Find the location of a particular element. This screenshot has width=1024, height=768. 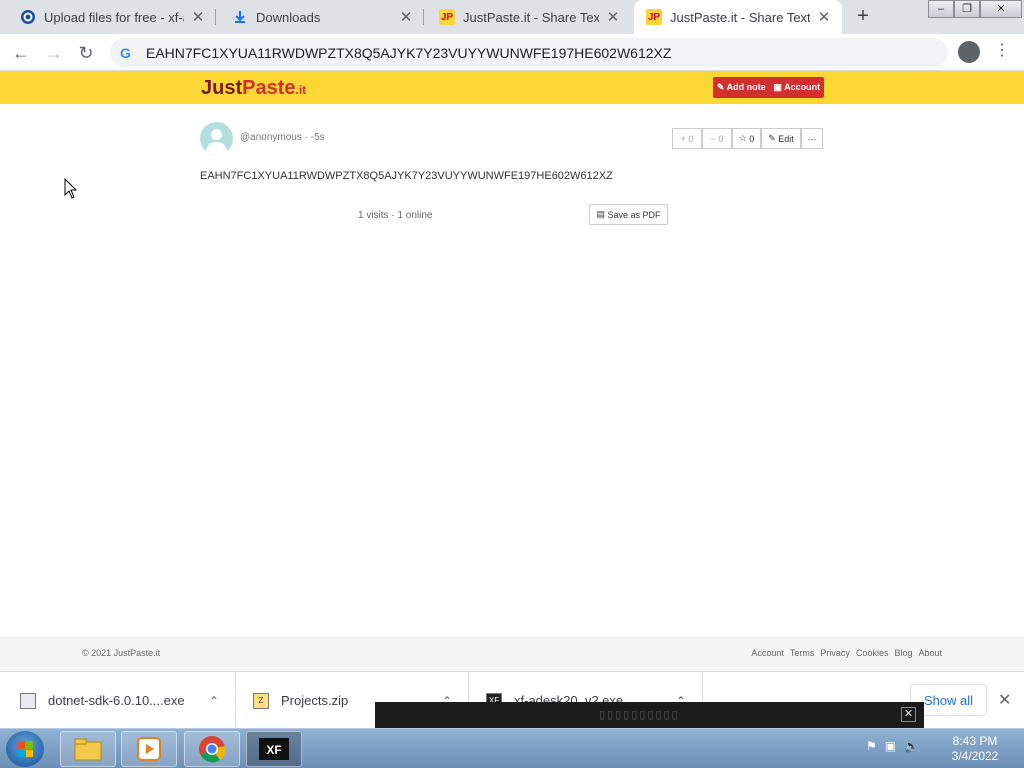

note-actions: + 0 − 0 ☆ 0 ✎ Edit ··· is located at coordinates (747, 138).